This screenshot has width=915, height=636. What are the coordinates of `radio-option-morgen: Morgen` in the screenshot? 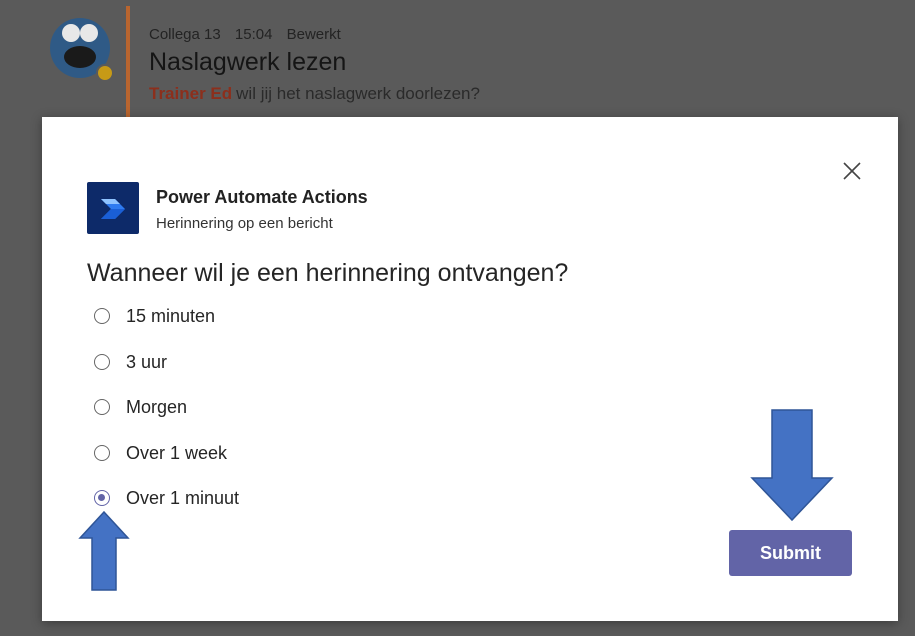 It's located at (140, 407).